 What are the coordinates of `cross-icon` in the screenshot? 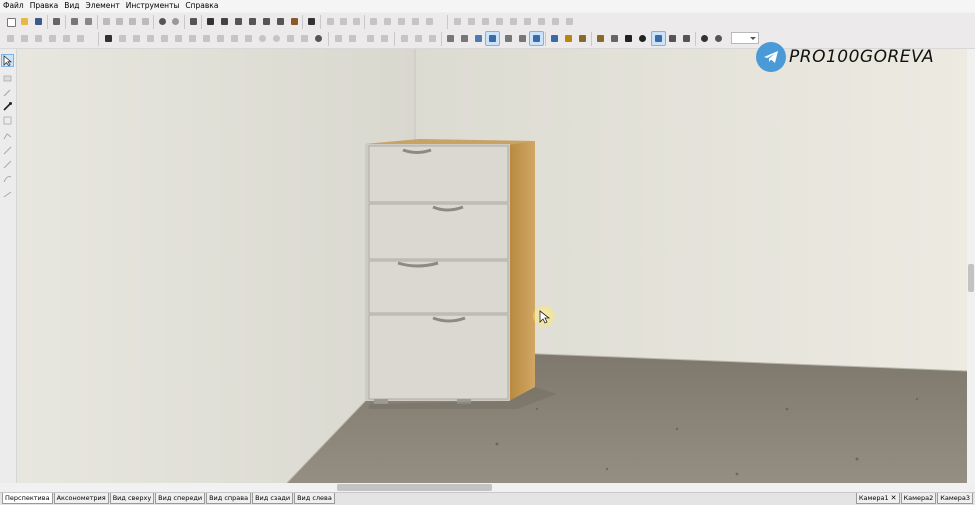 It's located at (192, 38).